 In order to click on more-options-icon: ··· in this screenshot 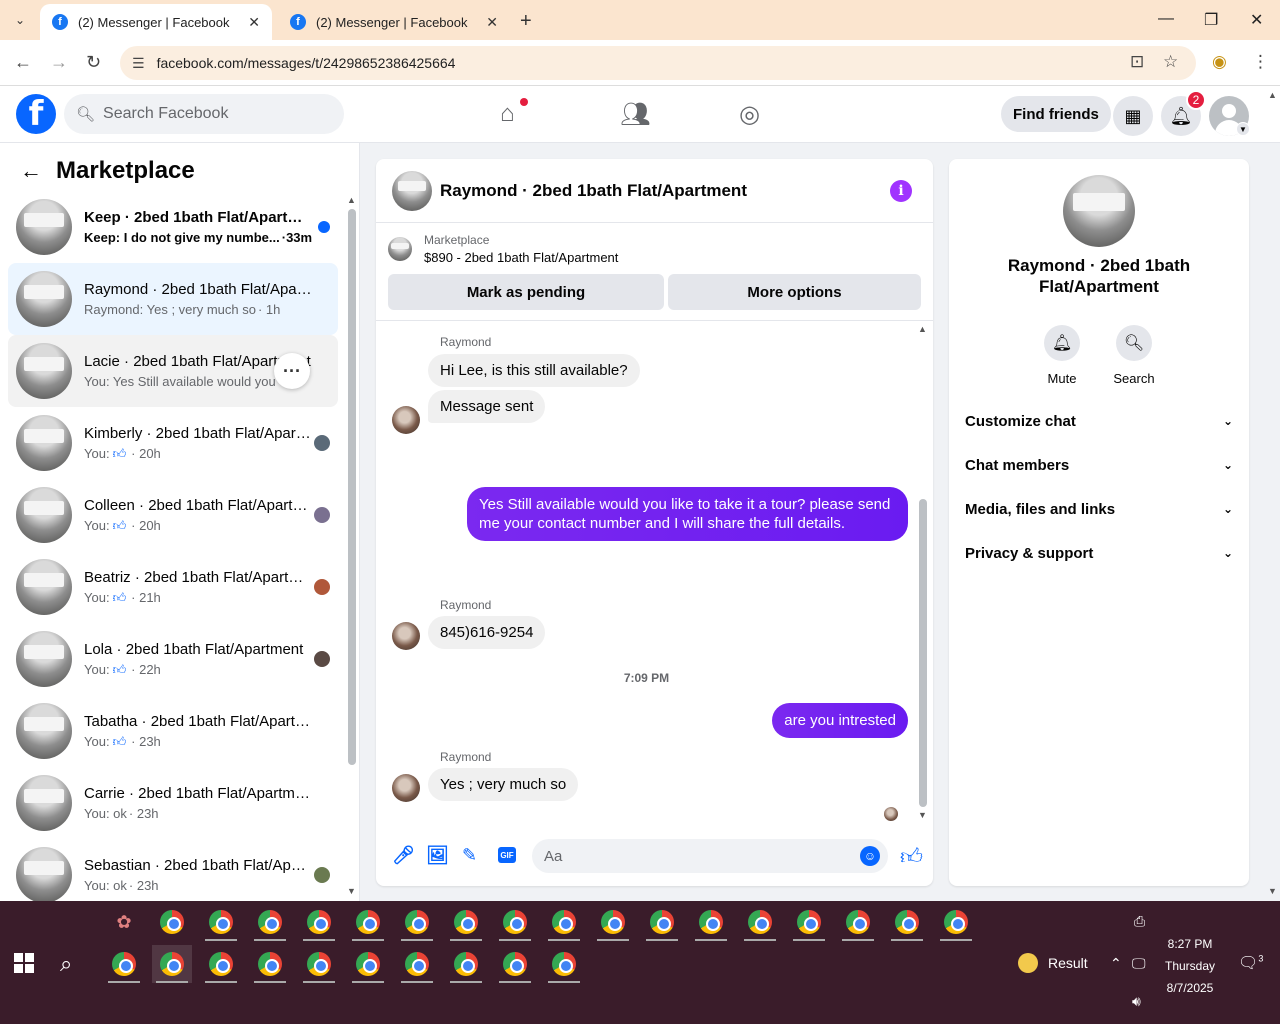, I will do `click(292, 371)`.